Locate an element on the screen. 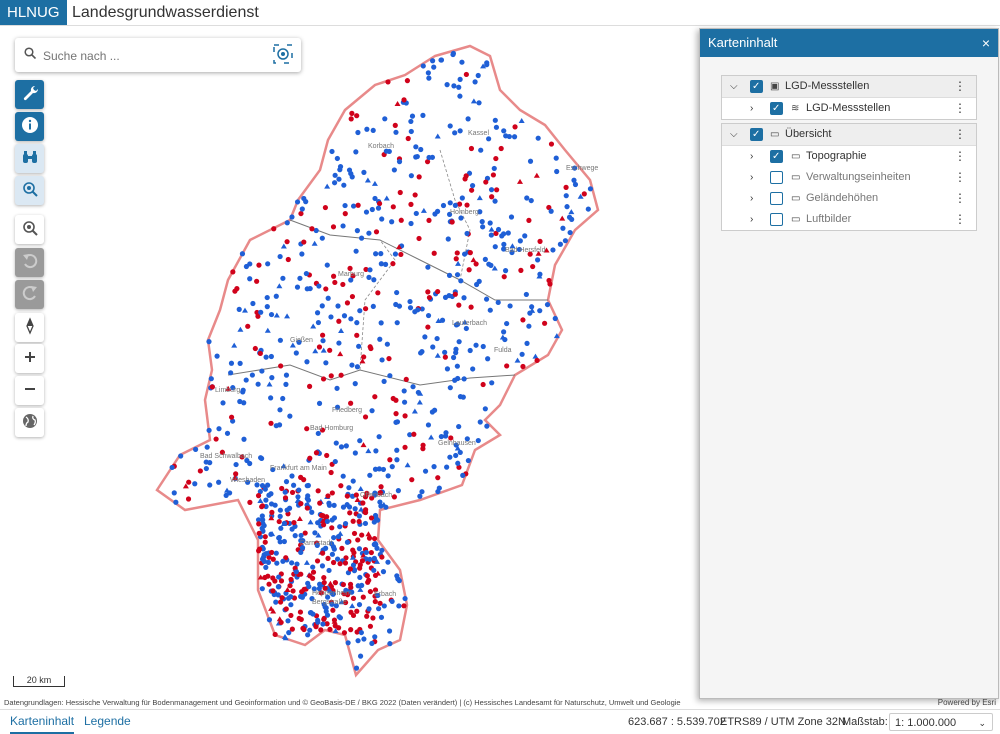 The image size is (1000, 734). layer-row: › ▭ Verwaltungseinheiten ⋮ is located at coordinates (849, 177).